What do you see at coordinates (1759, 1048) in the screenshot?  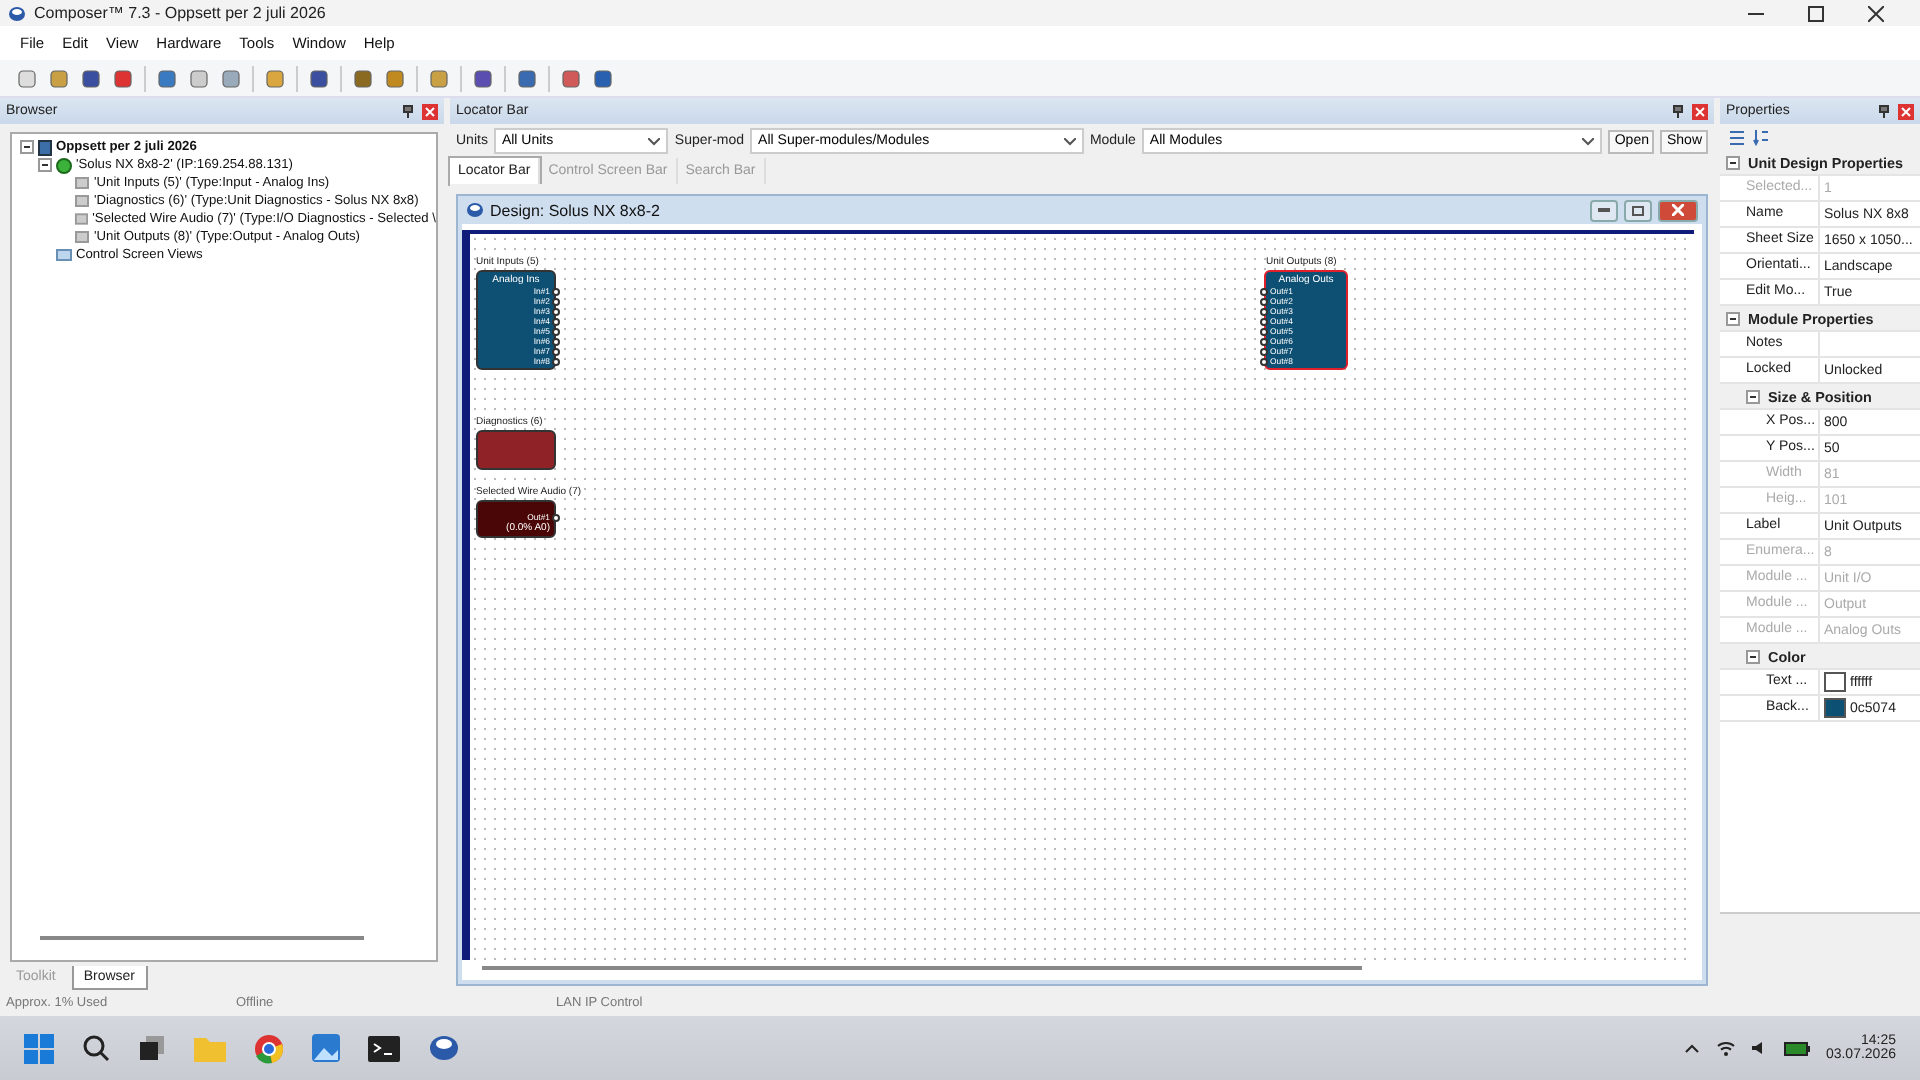 I see `speaker-icon` at bounding box center [1759, 1048].